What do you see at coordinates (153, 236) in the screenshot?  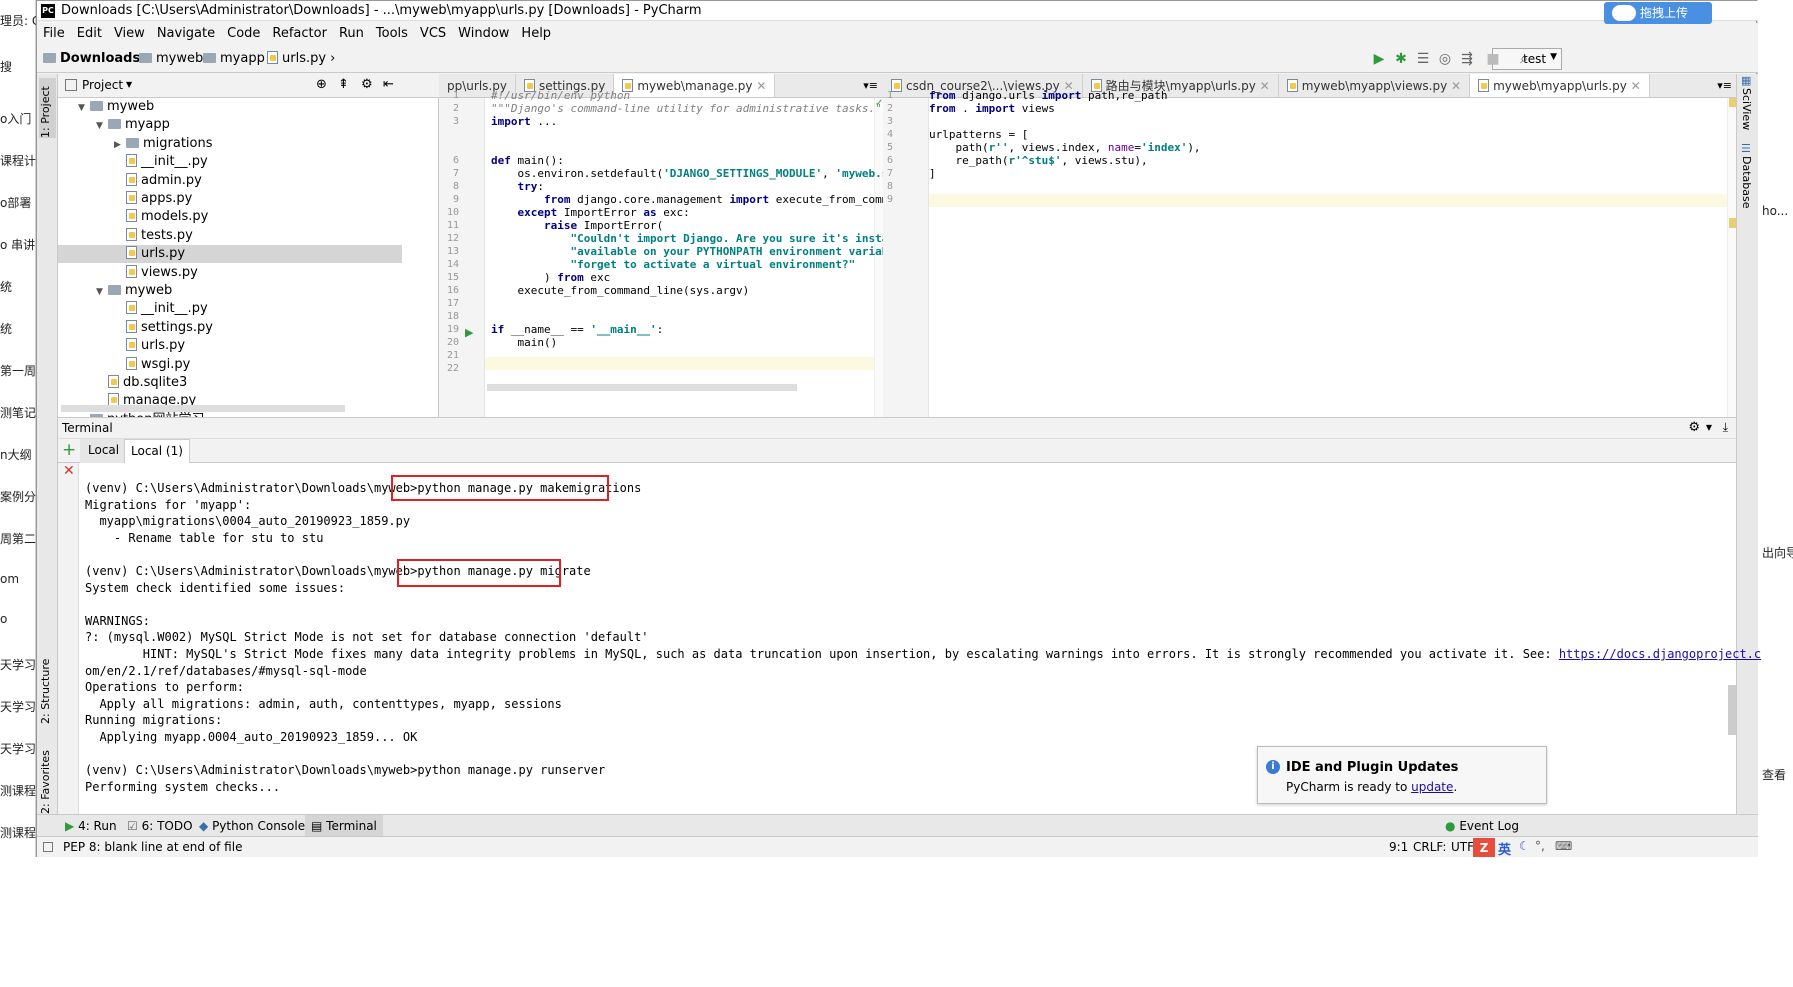 I see `tree-file: tests.py` at bounding box center [153, 236].